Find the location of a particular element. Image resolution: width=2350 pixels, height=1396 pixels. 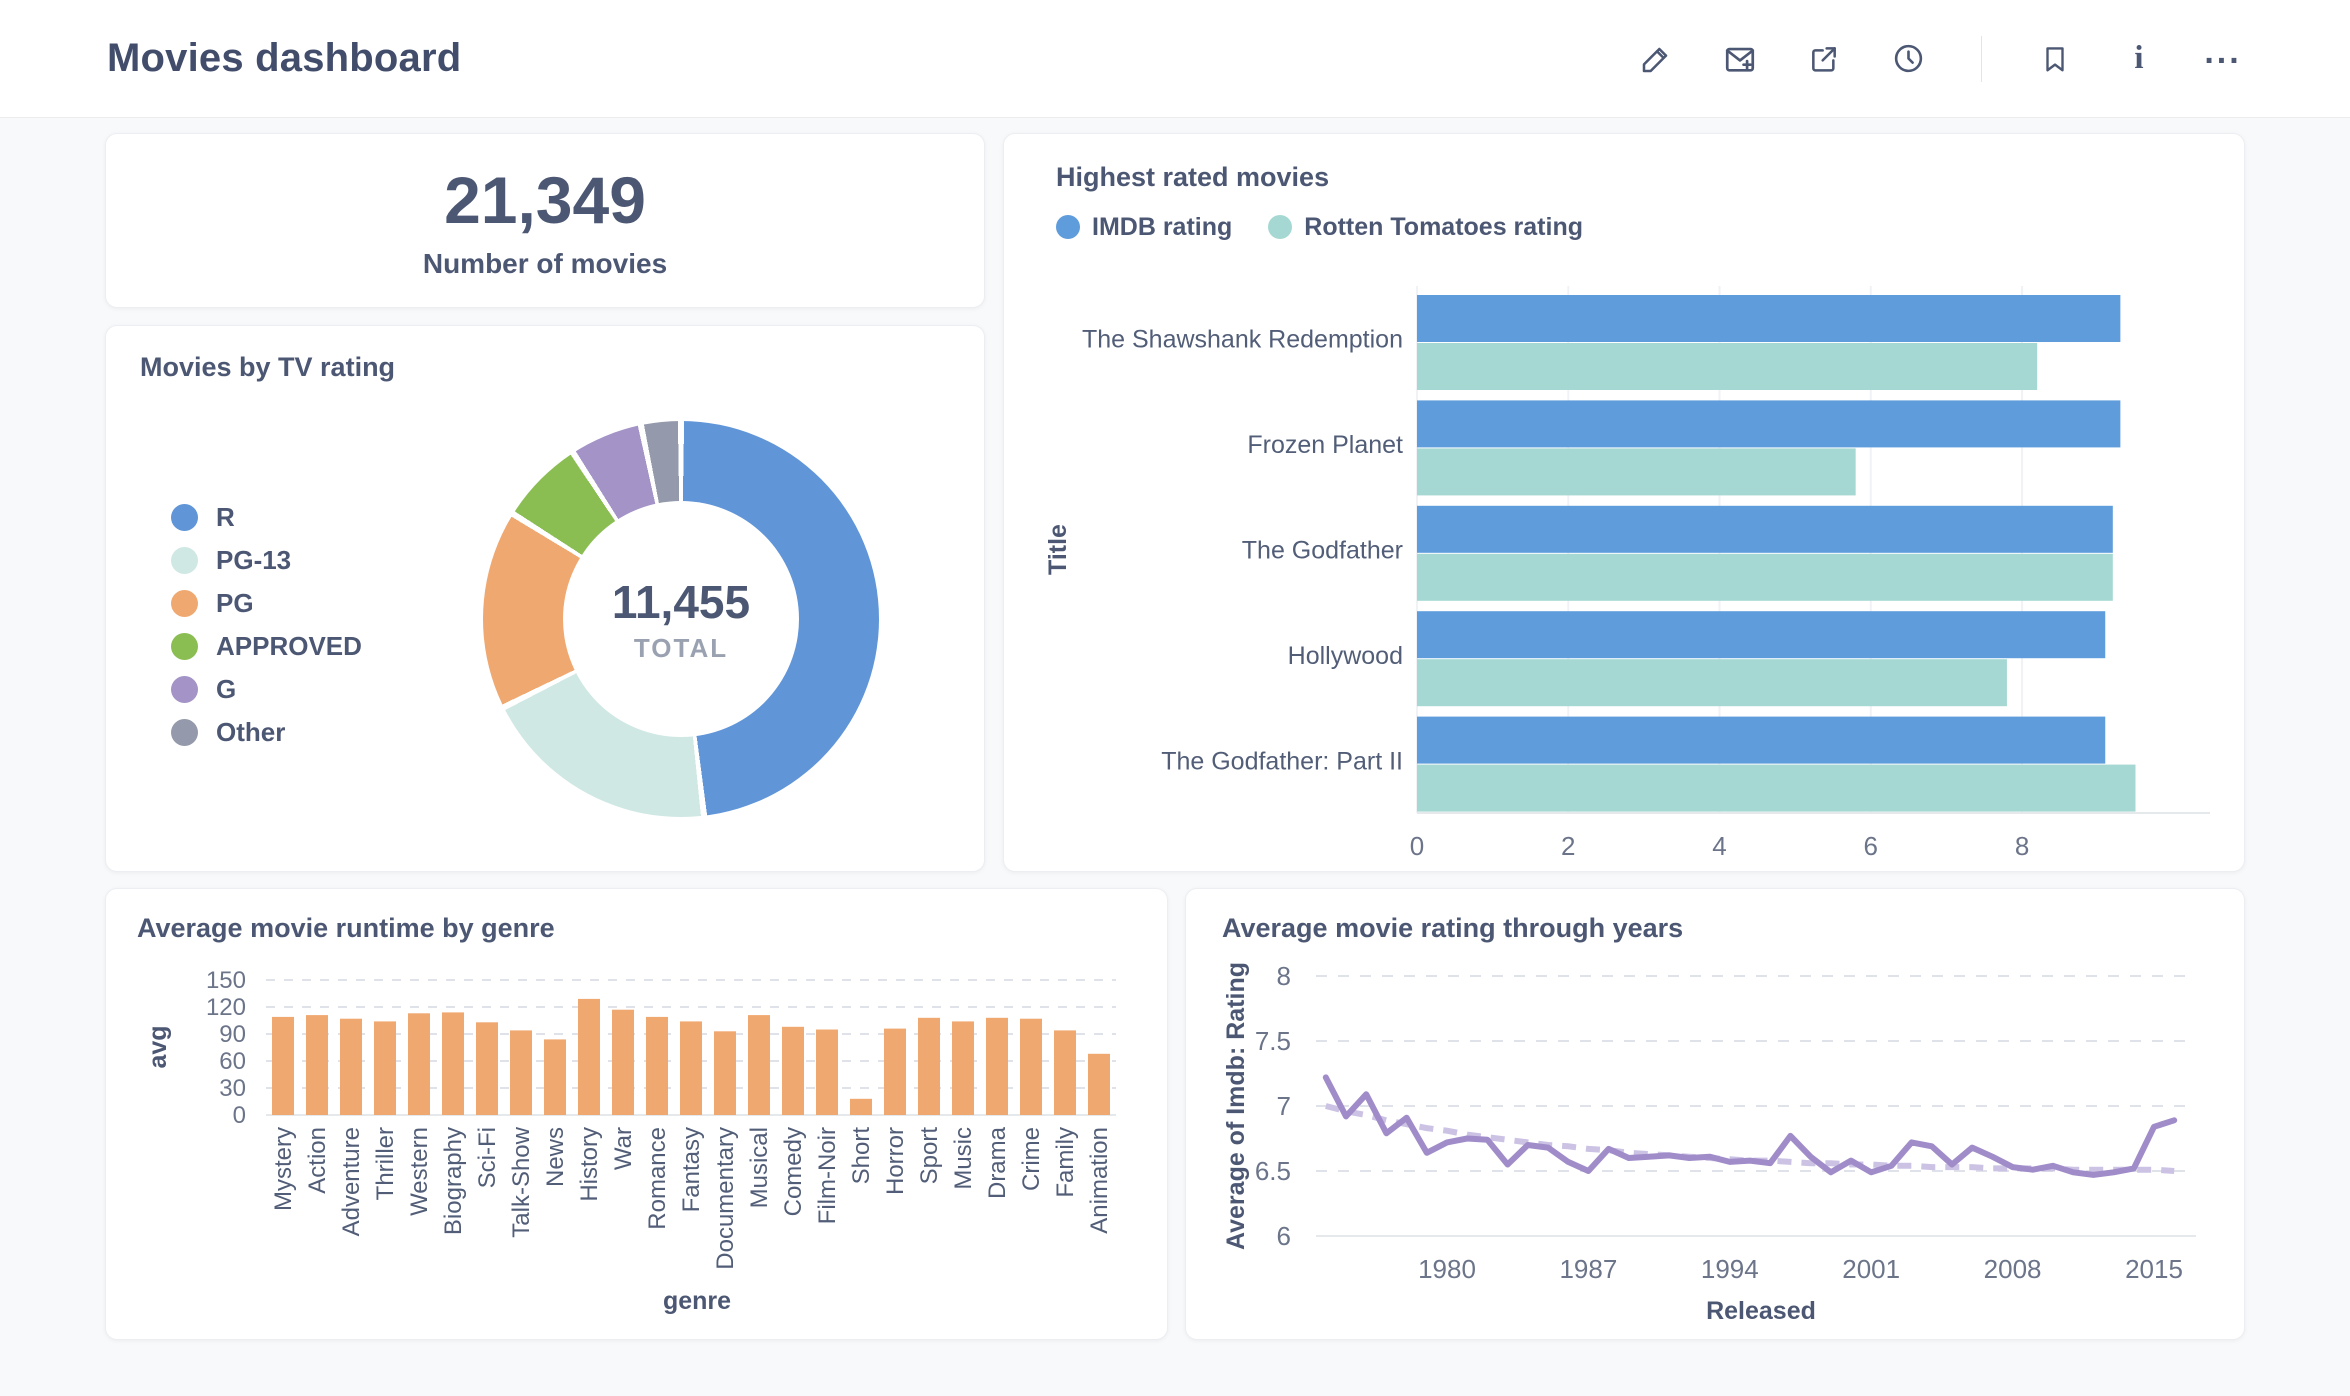

x-tick-label: 0 is located at coordinates (1417, 846).